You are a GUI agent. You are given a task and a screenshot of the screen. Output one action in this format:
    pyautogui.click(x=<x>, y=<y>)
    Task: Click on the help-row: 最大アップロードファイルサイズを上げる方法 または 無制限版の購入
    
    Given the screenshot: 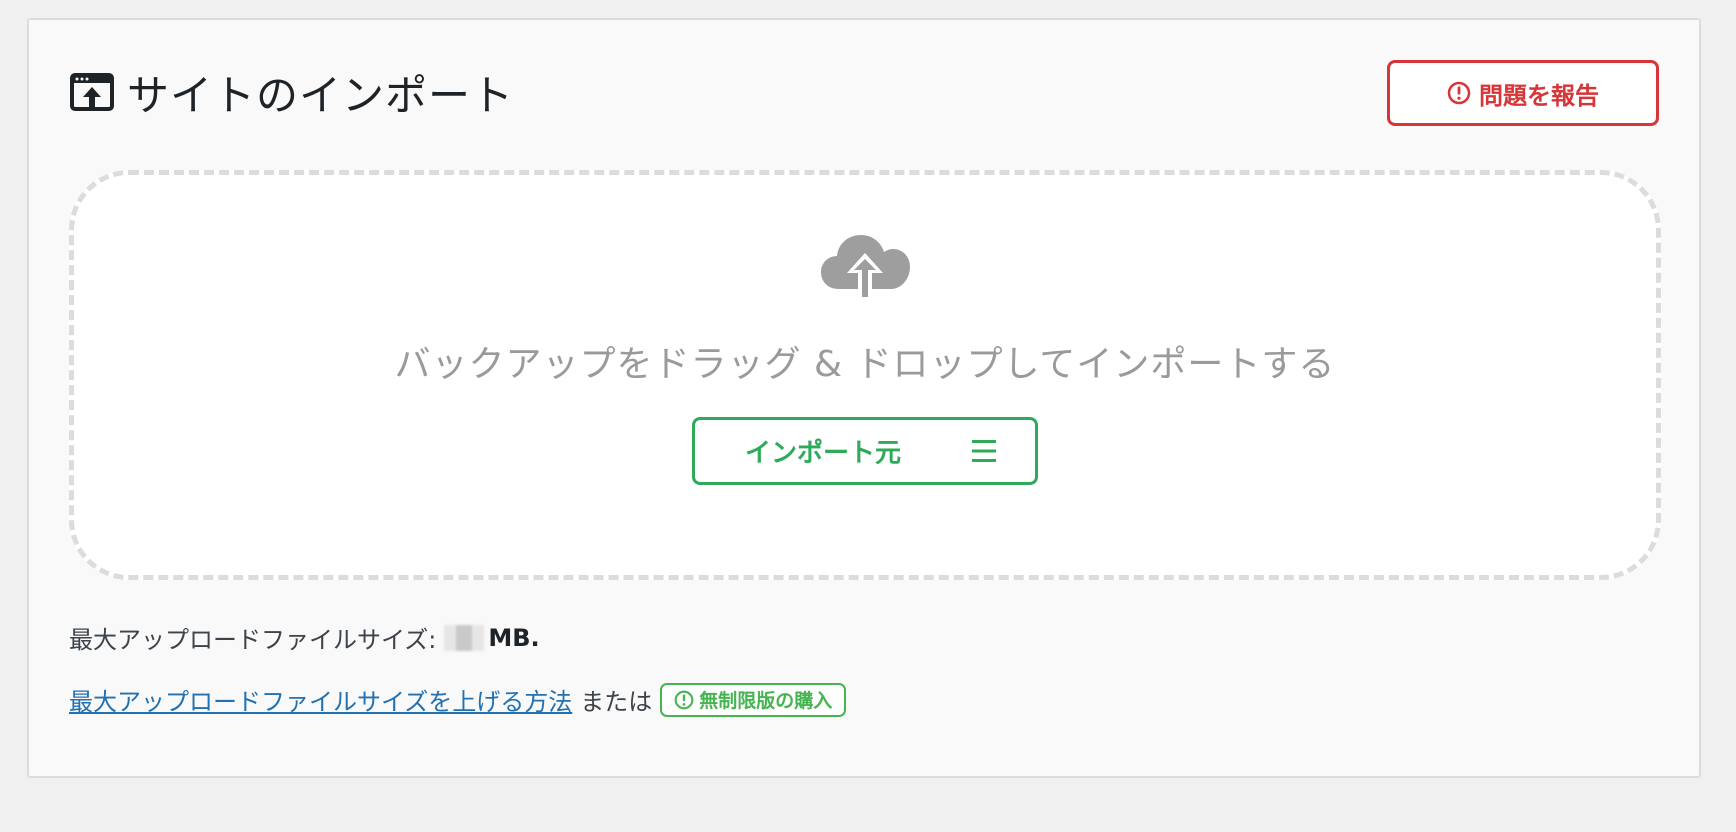 What is the action you would take?
    pyautogui.click(x=458, y=699)
    